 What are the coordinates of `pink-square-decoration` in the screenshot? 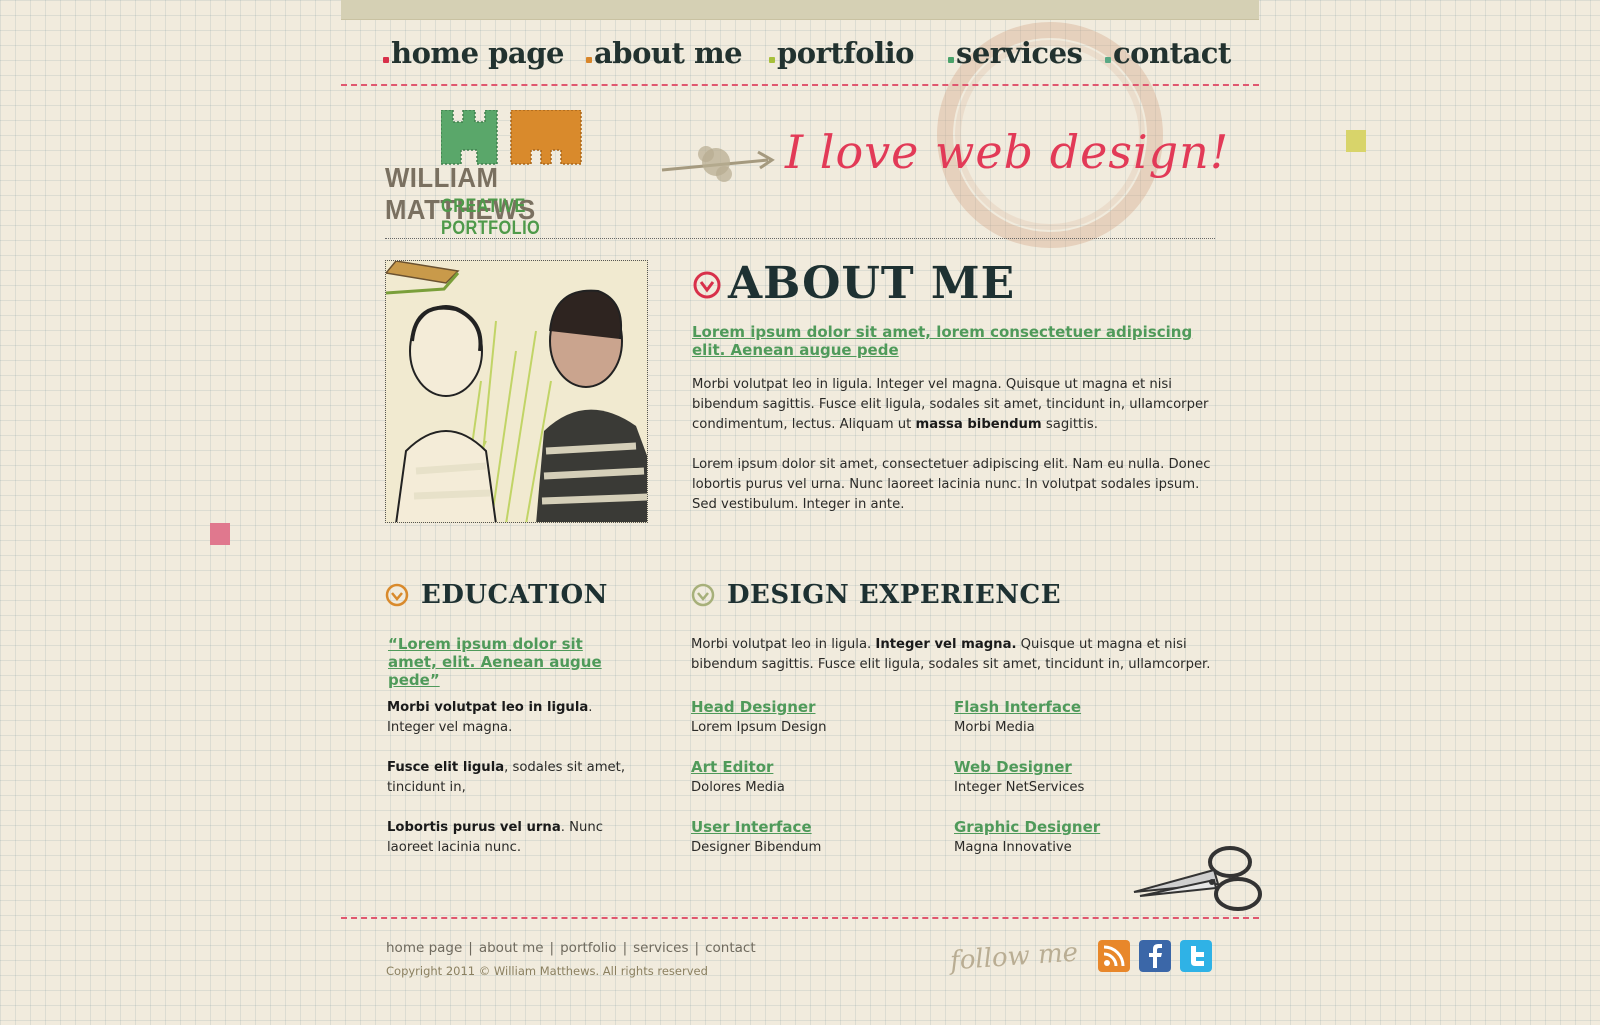 It's located at (220, 534).